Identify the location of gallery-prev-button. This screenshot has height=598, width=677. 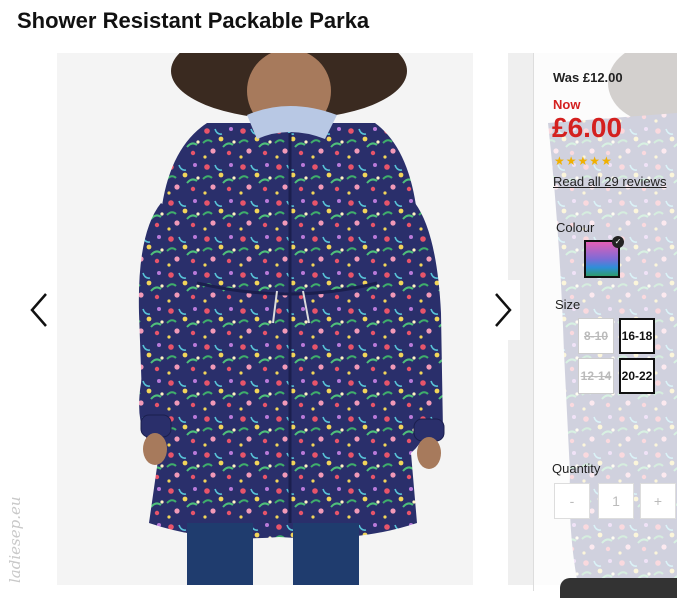
(39, 310).